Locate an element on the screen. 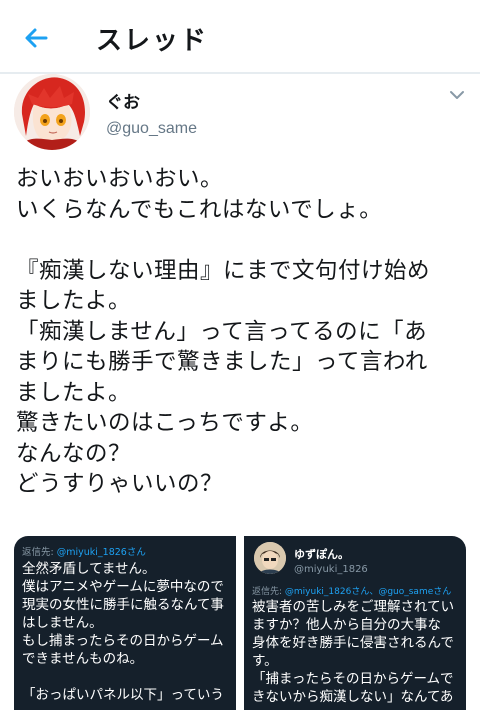  image-text-line: もし捕まったらその日からゲーム is located at coordinates (123, 641).